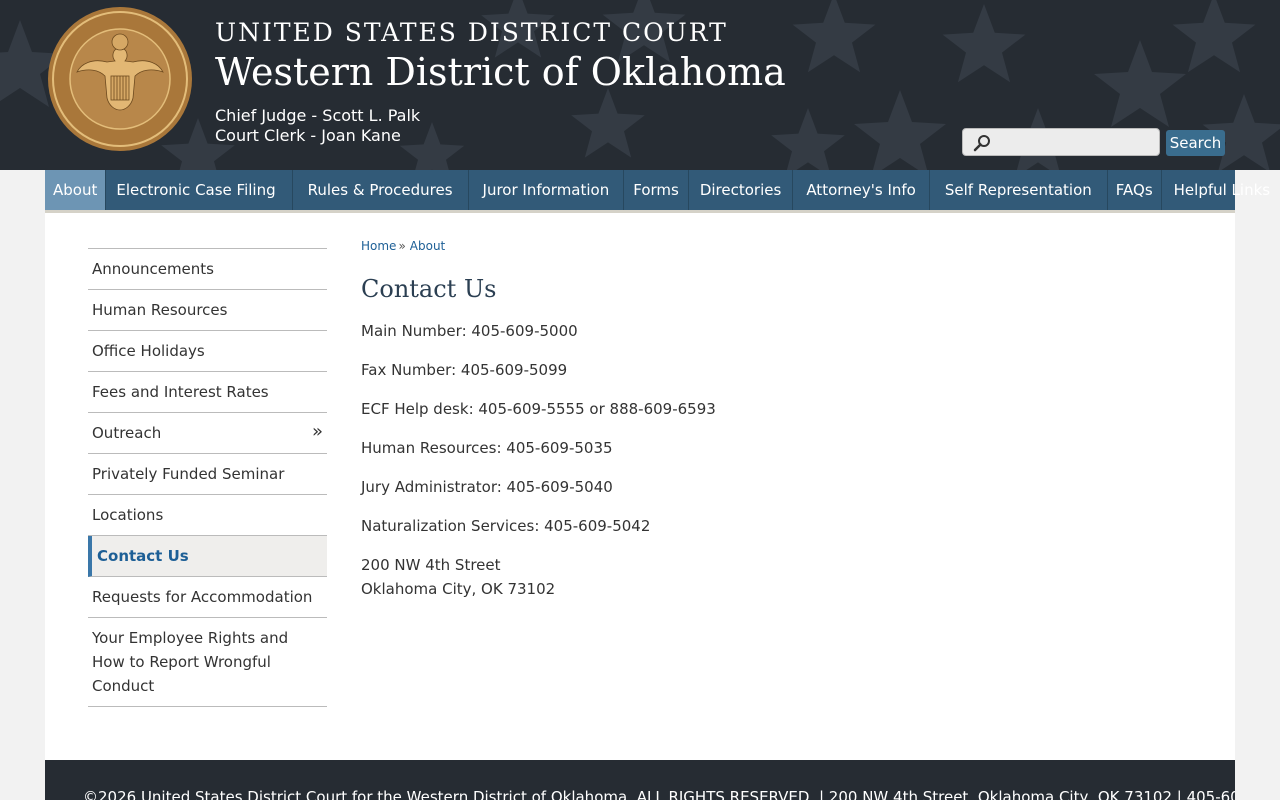 This screenshot has height=800, width=1280. What do you see at coordinates (471, 32) in the screenshot?
I see `court-name: United States District Court` at bounding box center [471, 32].